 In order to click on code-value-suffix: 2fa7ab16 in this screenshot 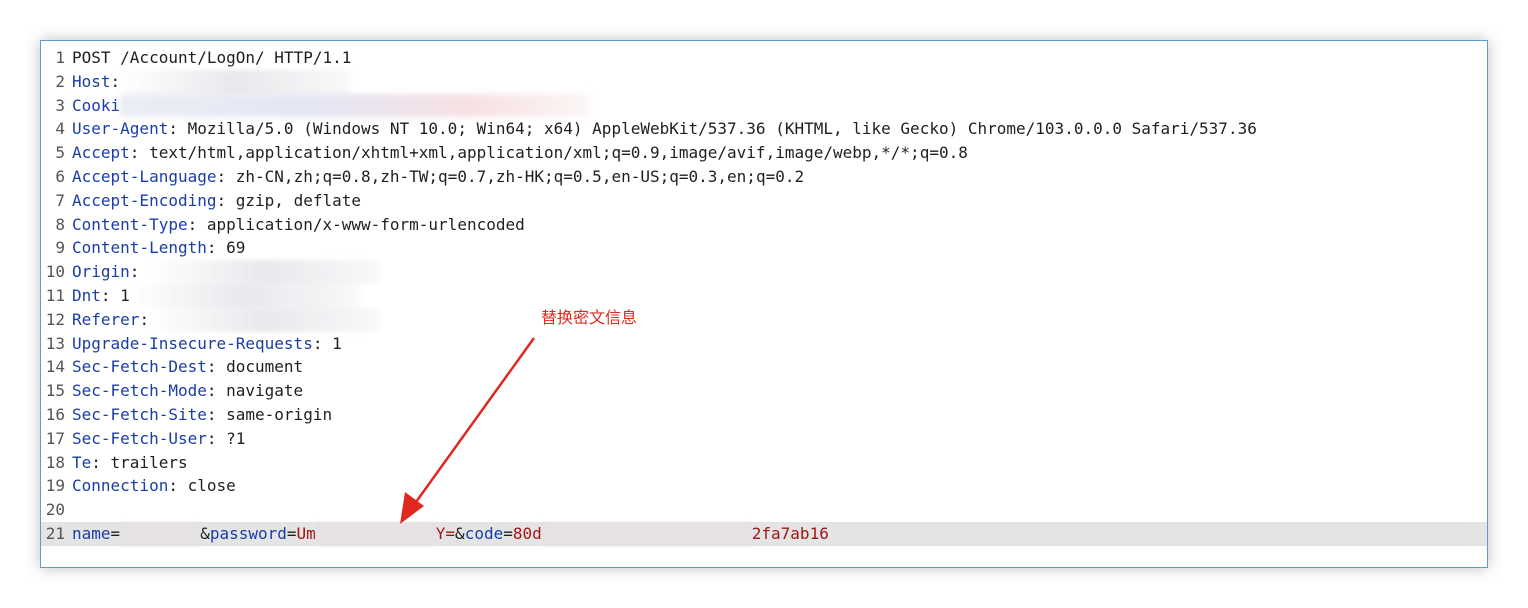, I will do `click(790, 533)`.